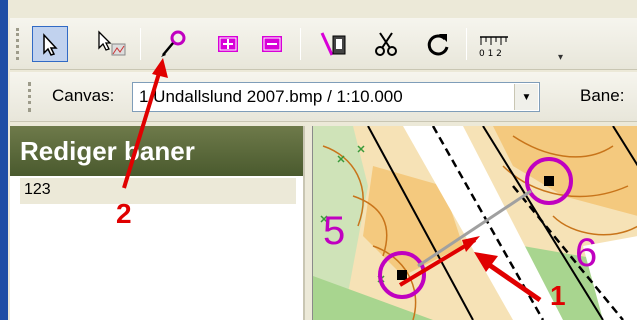 The width and height of the screenshot is (637, 320). I want to click on cut-scissors-icon, so click(386, 44).